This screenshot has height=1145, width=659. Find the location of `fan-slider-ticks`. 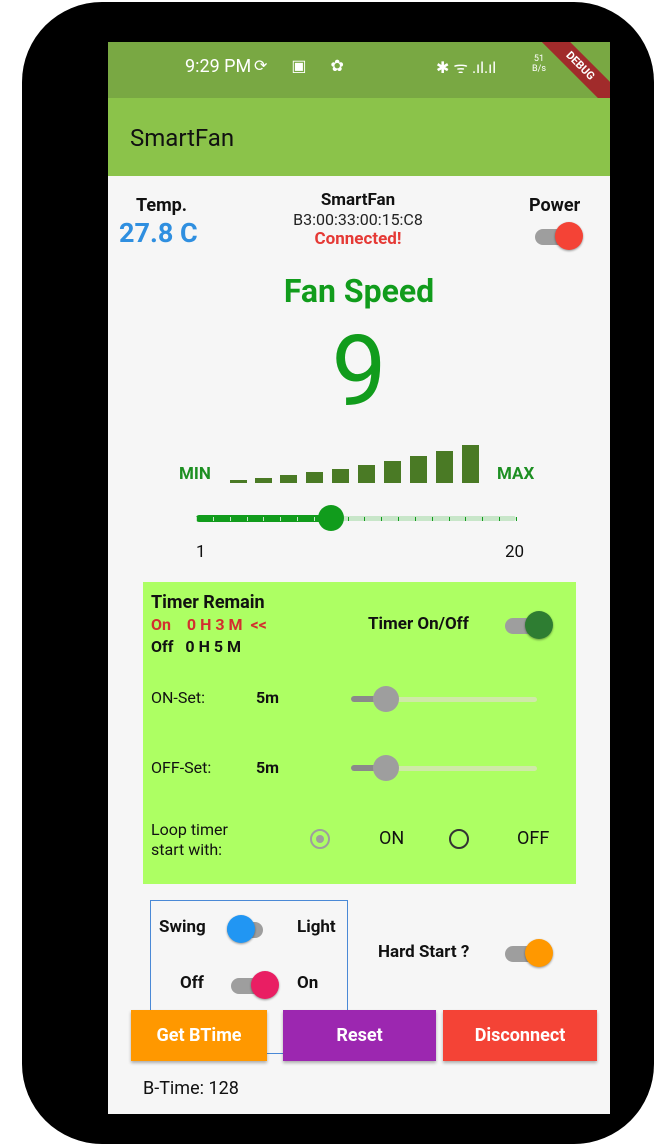

fan-slider-ticks is located at coordinates (356, 519).